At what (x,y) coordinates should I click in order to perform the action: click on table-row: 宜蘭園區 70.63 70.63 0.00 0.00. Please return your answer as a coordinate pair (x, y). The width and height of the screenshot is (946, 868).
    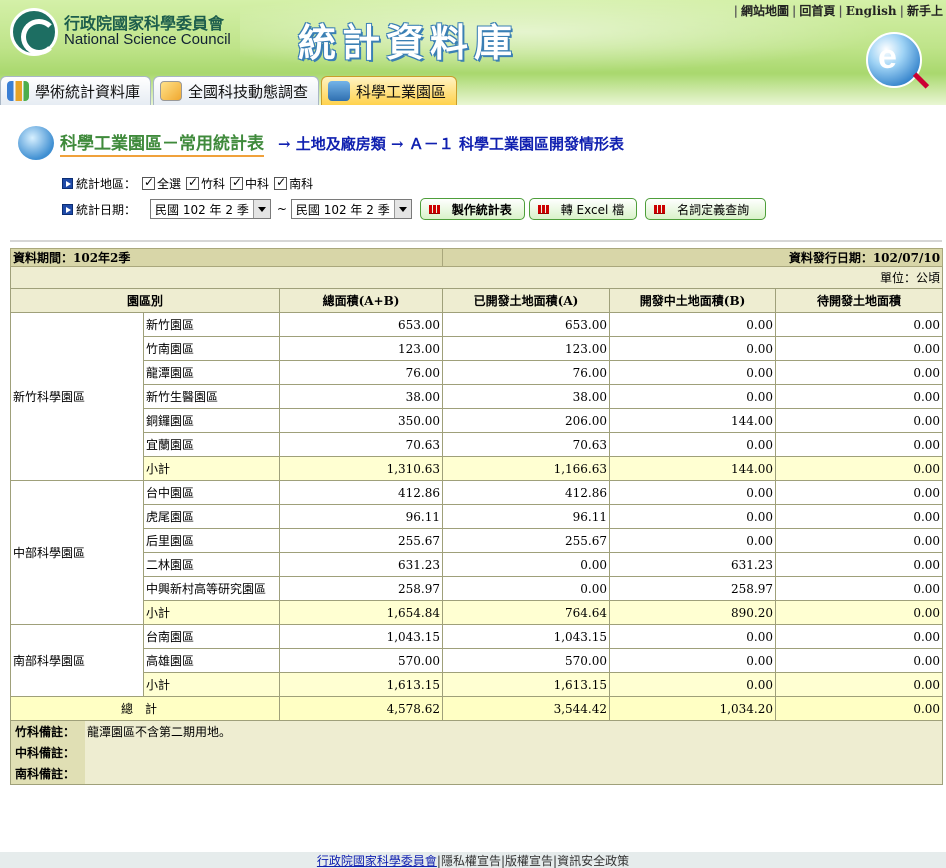
    Looking at the image, I should click on (477, 444).